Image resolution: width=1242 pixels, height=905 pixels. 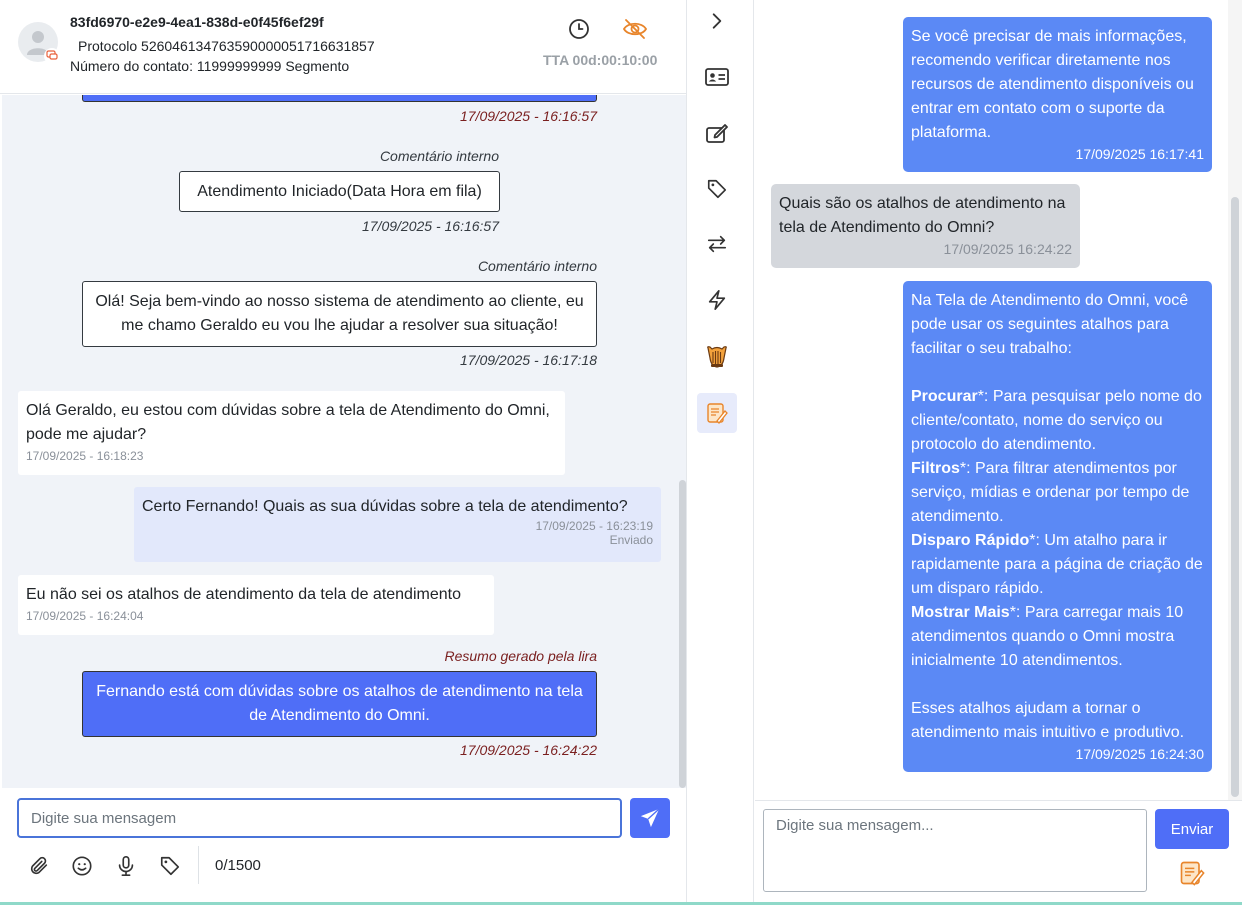 What do you see at coordinates (717, 357) in the screenshot?
I see `lira-harp-icon` at bounding box center [717, 357].